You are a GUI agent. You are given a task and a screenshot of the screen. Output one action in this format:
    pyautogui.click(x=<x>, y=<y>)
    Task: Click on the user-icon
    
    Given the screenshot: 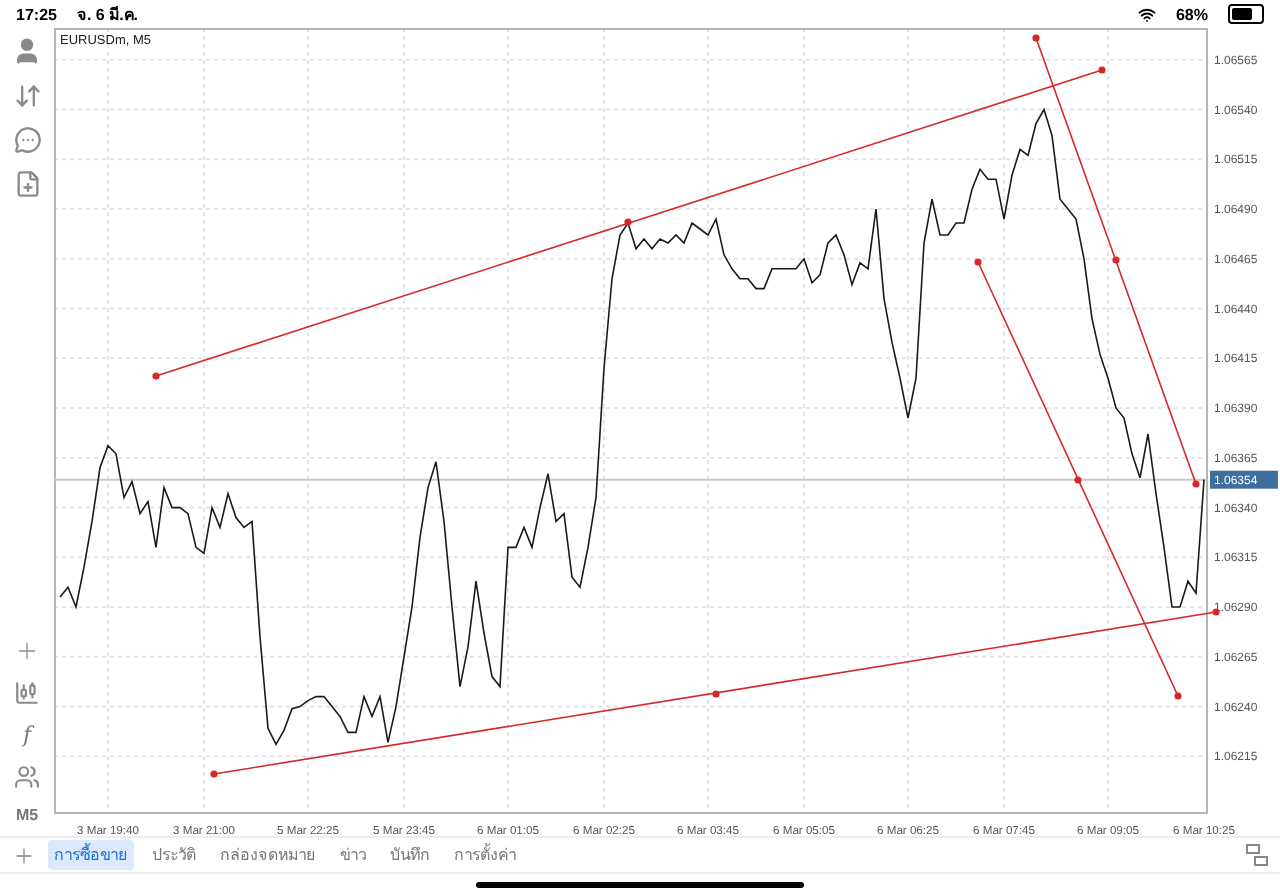 What is the action you would take?
    pyautogui.click(x=27, y=51)
    